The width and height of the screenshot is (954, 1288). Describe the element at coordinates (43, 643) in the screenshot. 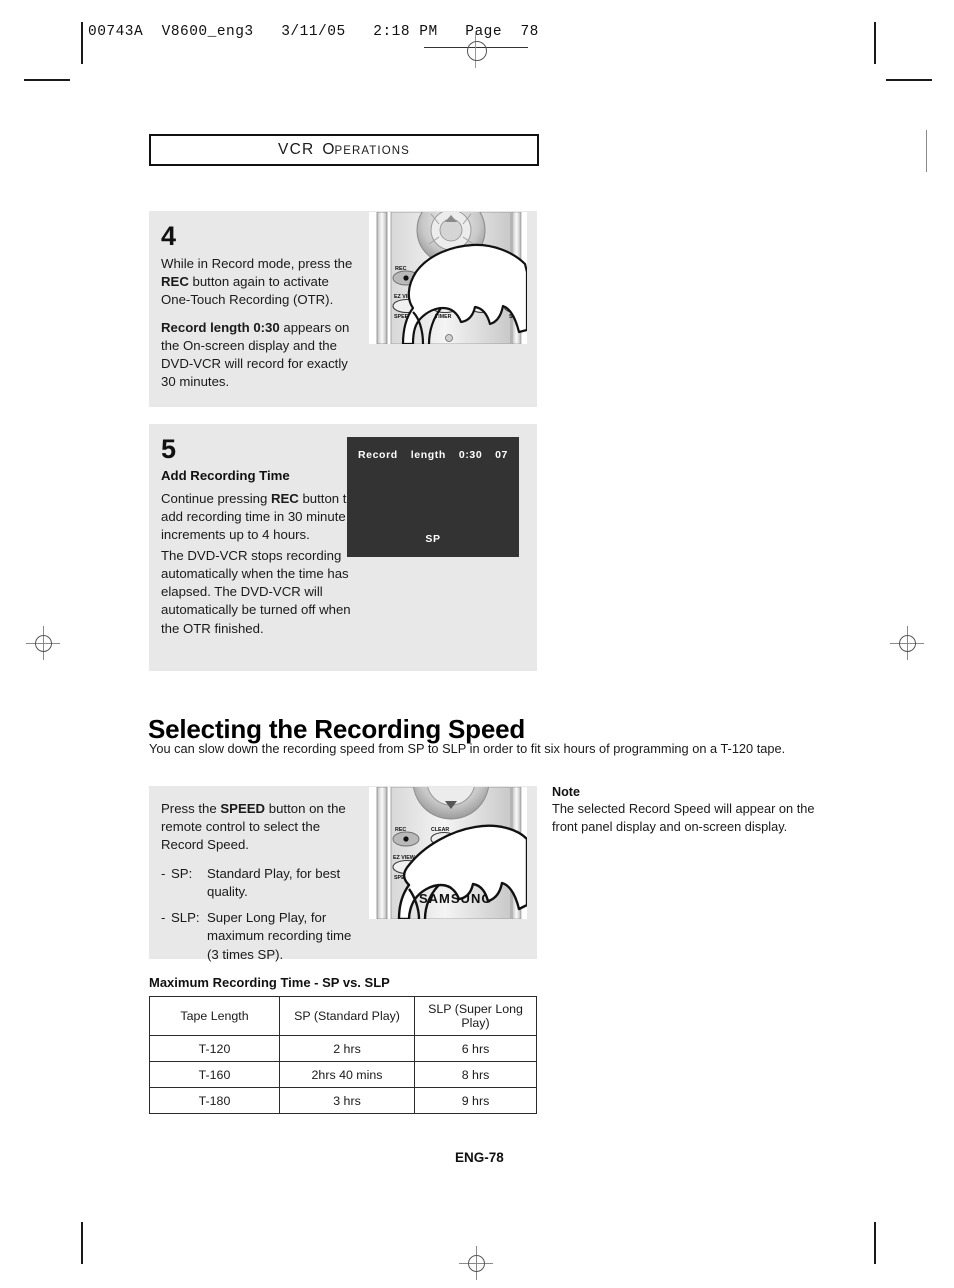

I see `registration-mark-left` at that location.